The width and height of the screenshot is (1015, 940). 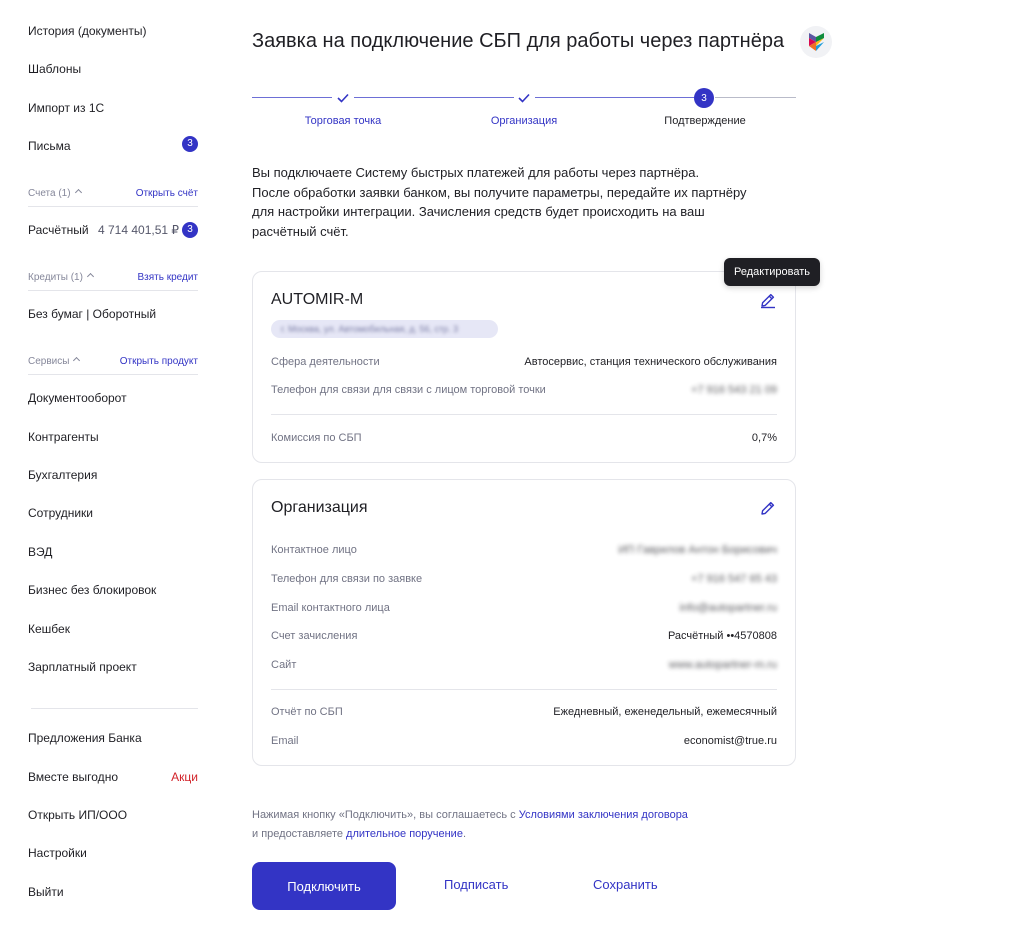 I want to click on sidebar-item-account: Расчётный 4 714 401,51 ₽ 3, so click(x=113, y=230).